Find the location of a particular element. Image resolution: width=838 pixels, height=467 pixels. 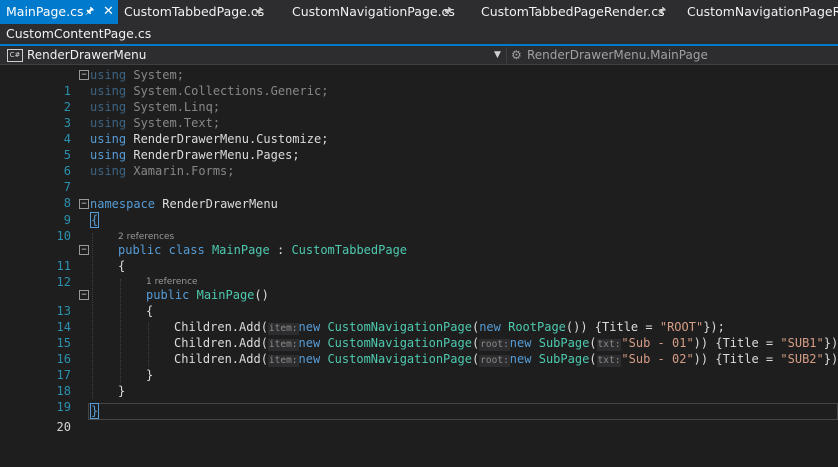

member-name: RenderDrawerMenu.MainPage is located at coordinates (617, 55).